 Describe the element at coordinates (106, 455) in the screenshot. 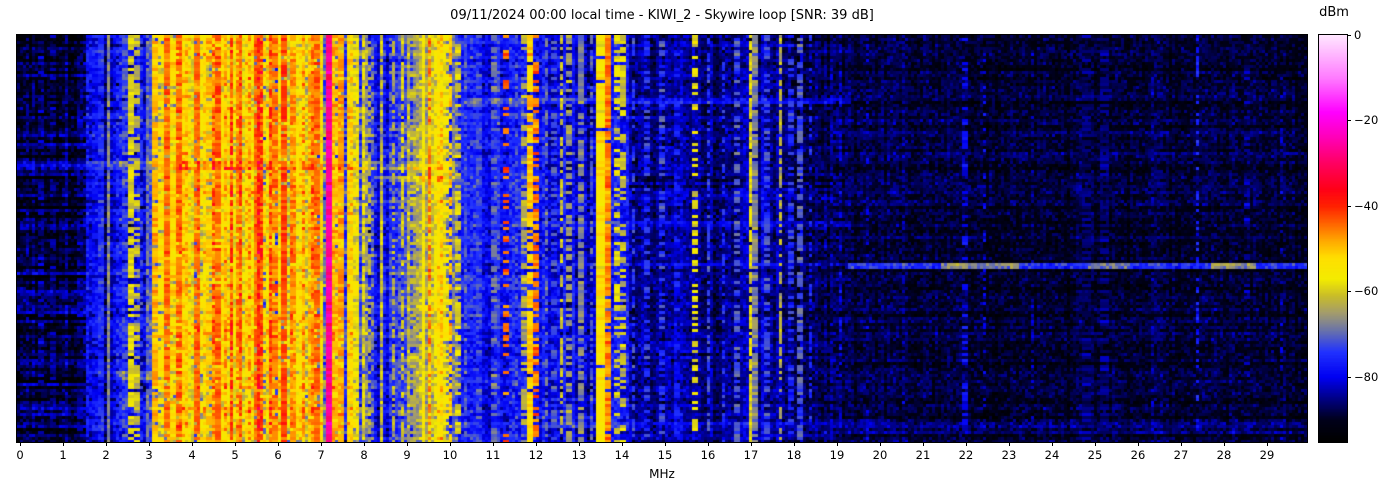

I see `x-tick-label: 2` at that location.